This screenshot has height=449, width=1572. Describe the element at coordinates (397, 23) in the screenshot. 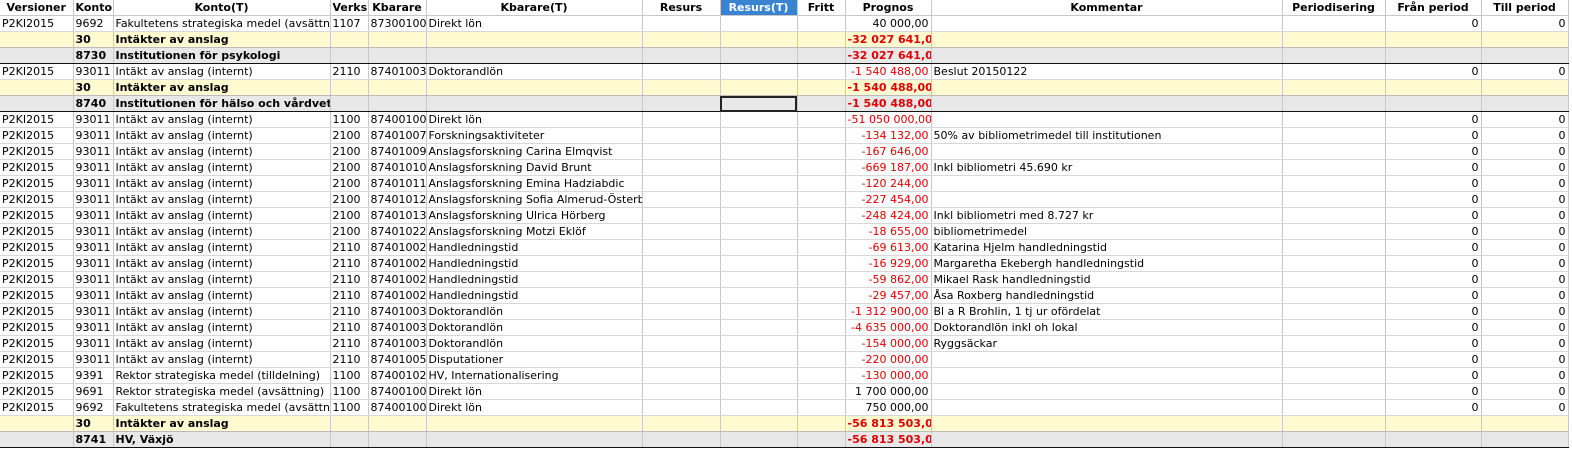

I see `col-kbarare-cell: 87300100` at that location.